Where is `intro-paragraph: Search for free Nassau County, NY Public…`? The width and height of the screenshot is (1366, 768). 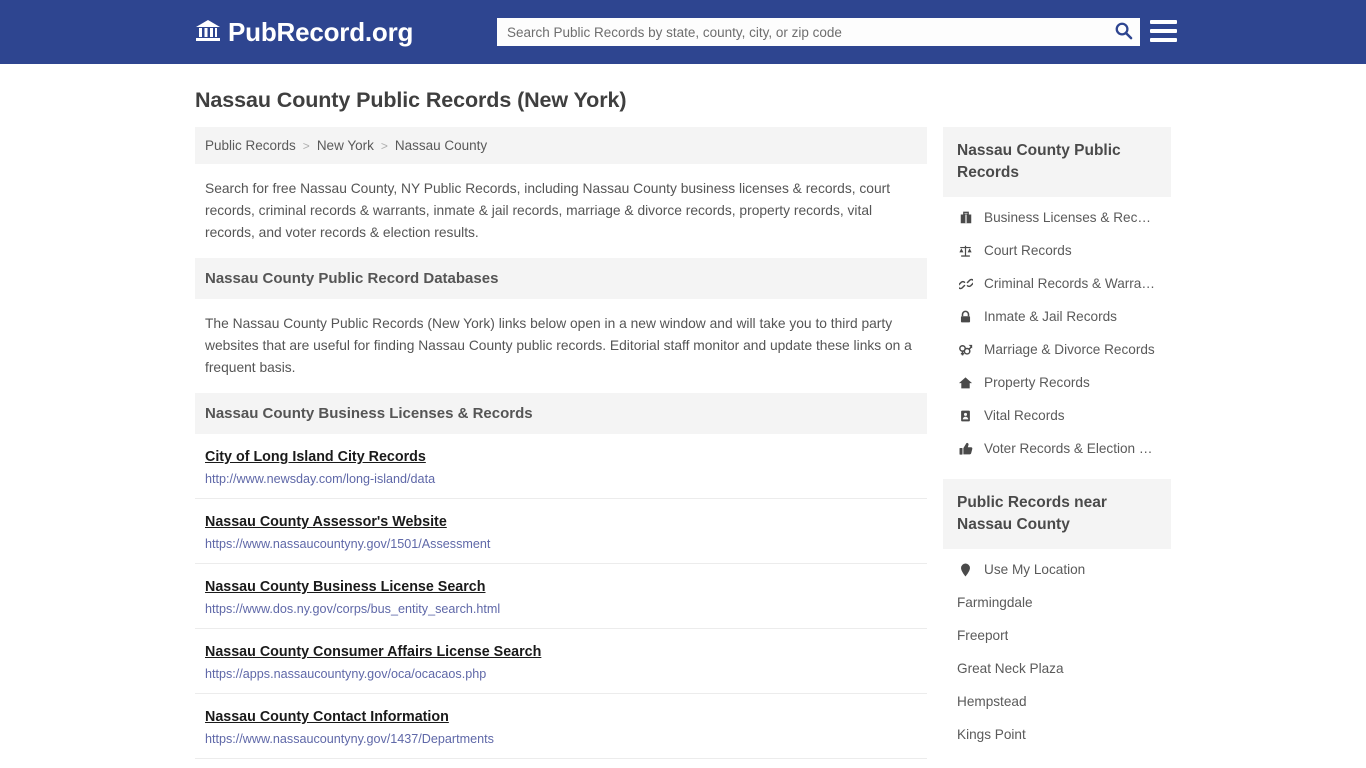 intro-paragraph: Search for free Nassau County, NY Public… is located at coordinates (548, 210).